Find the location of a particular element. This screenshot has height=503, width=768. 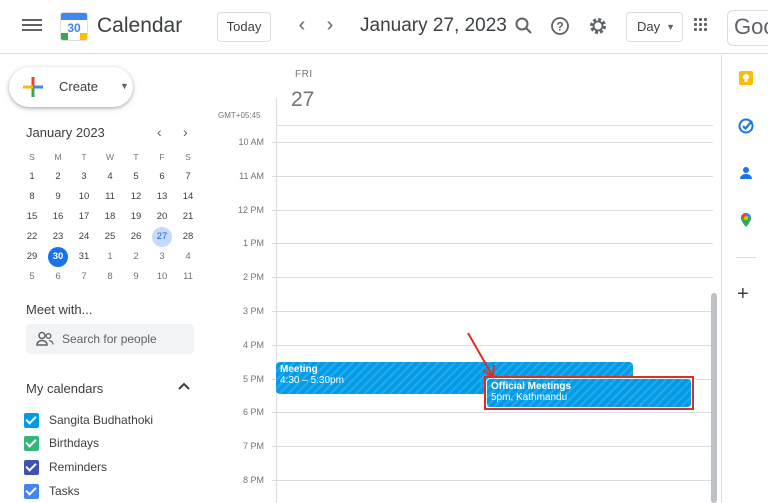

keep-icon is located at coordinates (746, 78).